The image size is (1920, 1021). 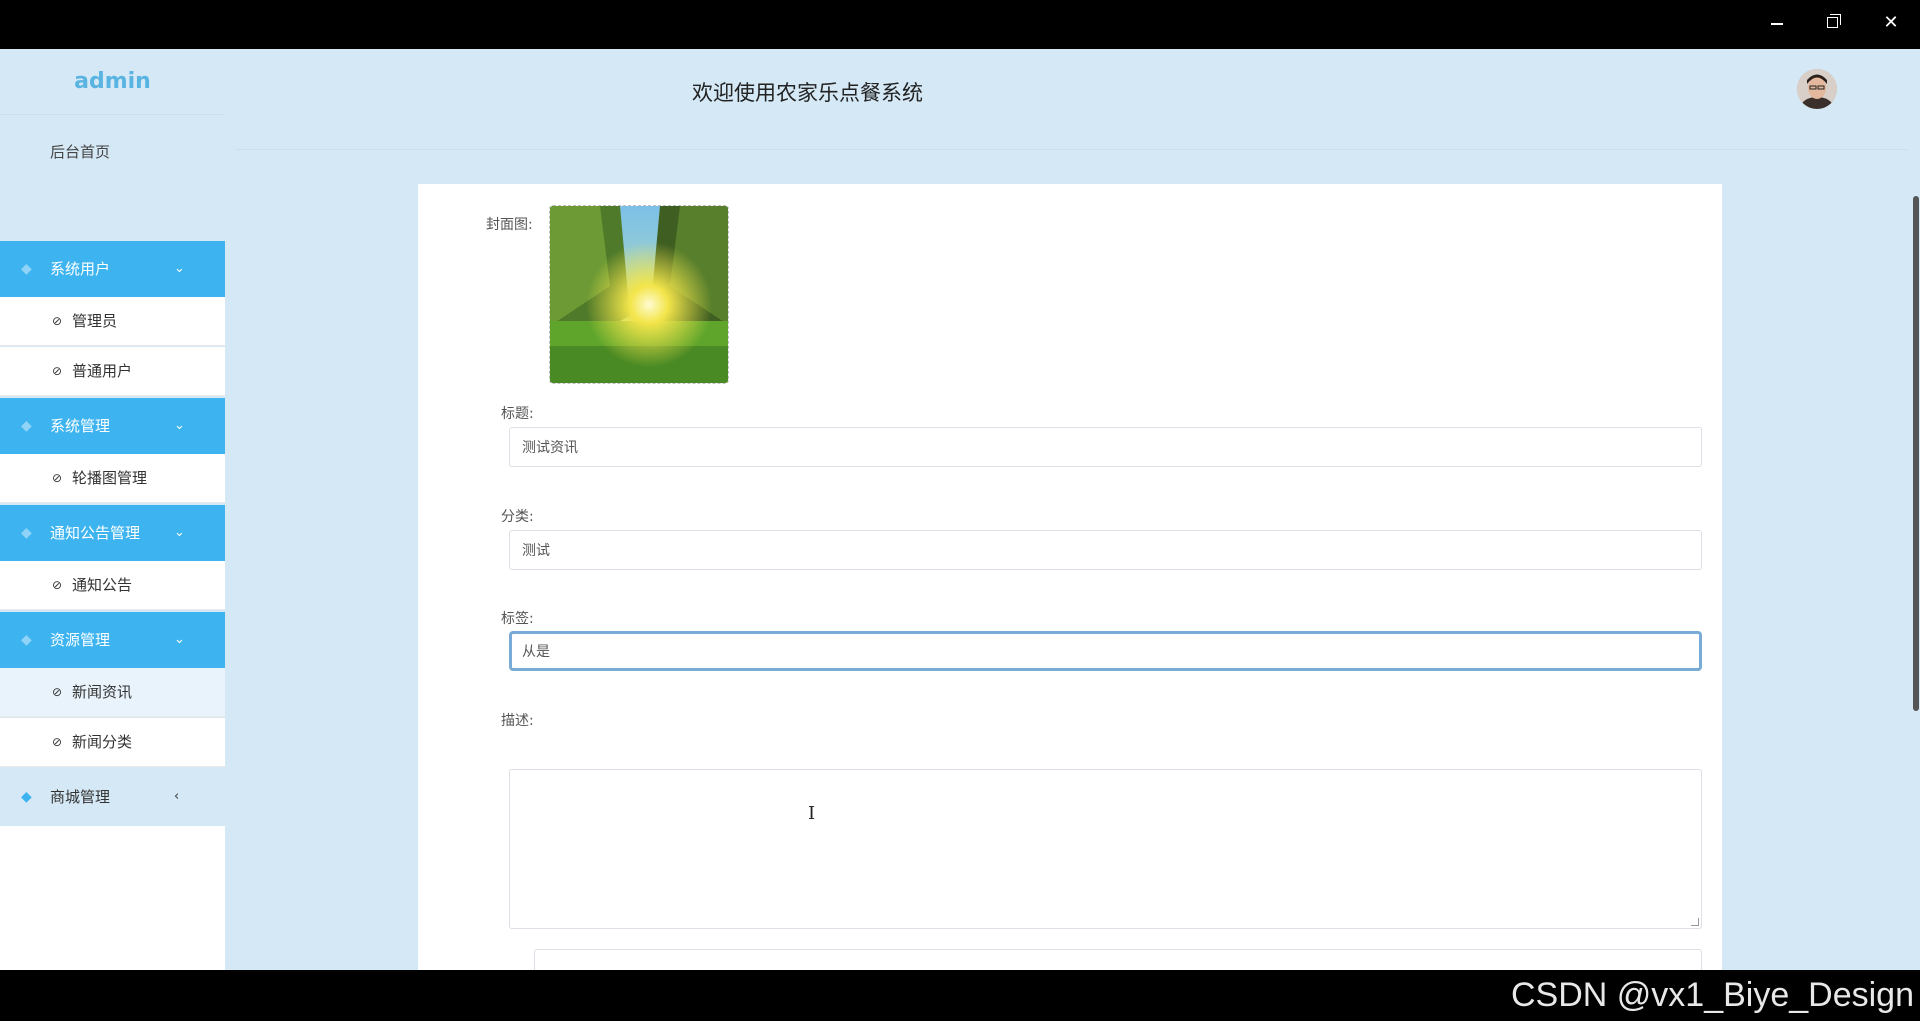 I want to click on chevron-left-icon: ‹, so click(x=177, y=796).